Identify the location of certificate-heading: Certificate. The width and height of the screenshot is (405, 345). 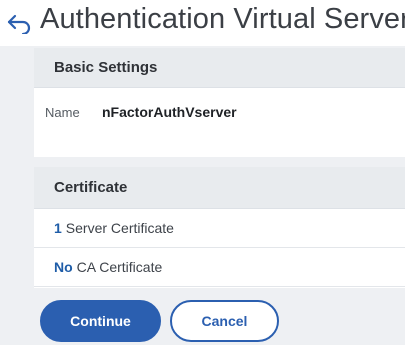
(219, 188).